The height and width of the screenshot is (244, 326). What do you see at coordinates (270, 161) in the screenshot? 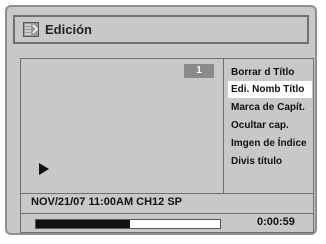
I see `menu-item-divide-title: Divis título` at bounding box center [270, 161].